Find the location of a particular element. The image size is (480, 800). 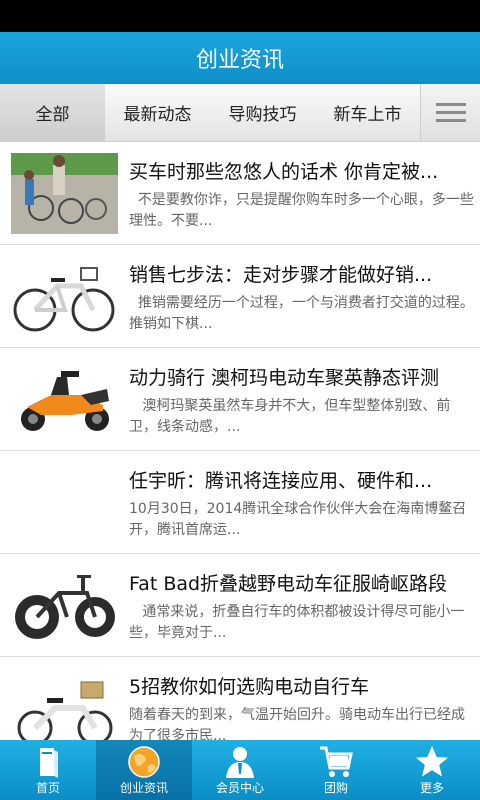

nav-member-center: 会员中心 is located at coordinates (240, 770).